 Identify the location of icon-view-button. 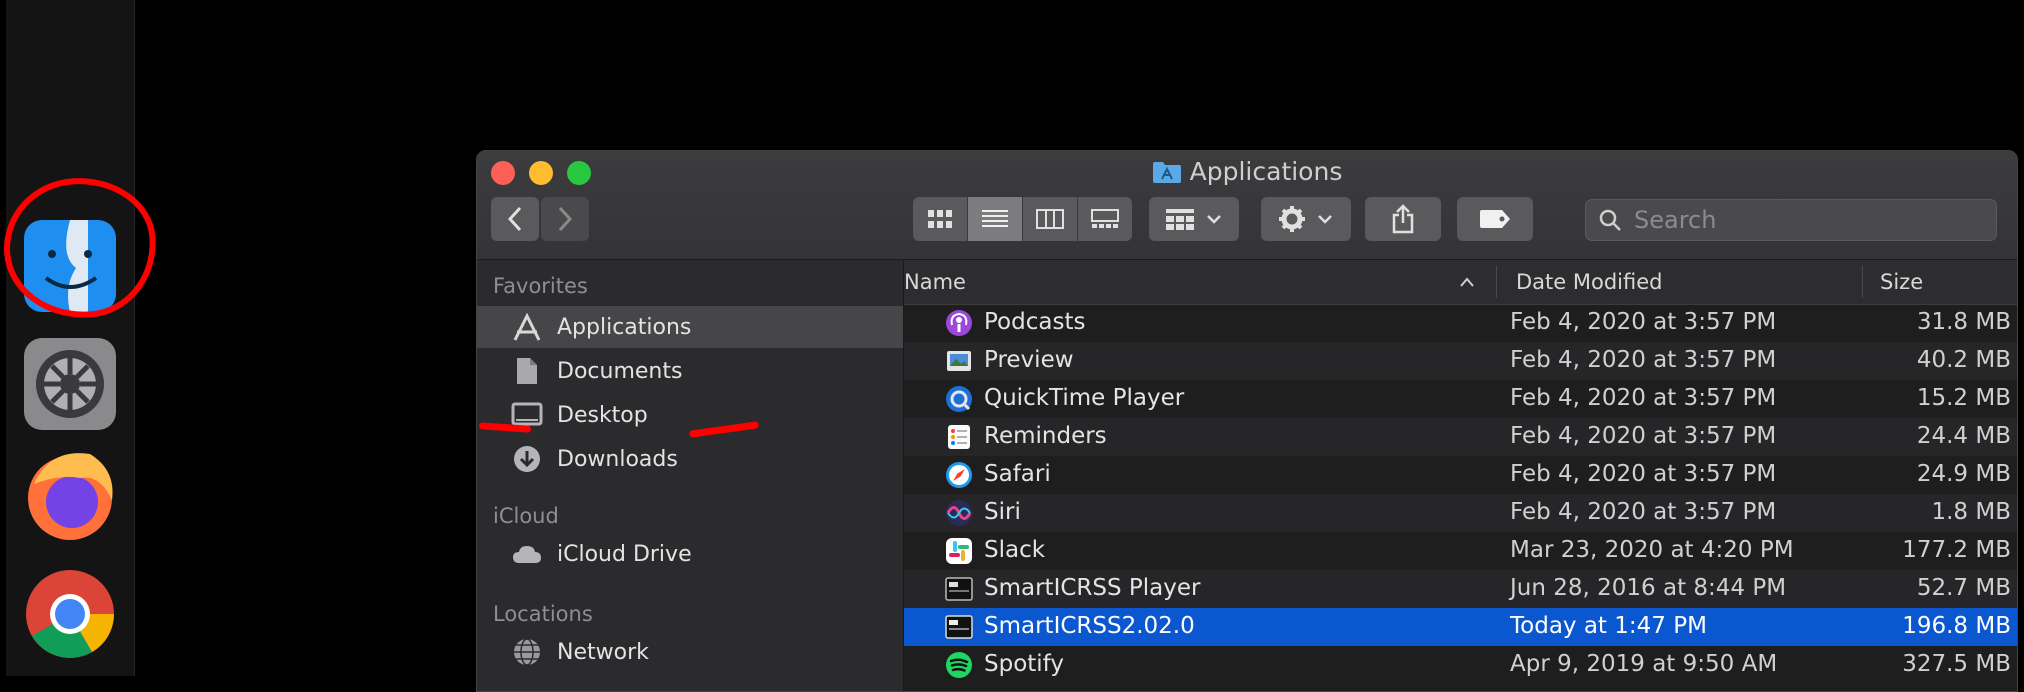
(940, 219).